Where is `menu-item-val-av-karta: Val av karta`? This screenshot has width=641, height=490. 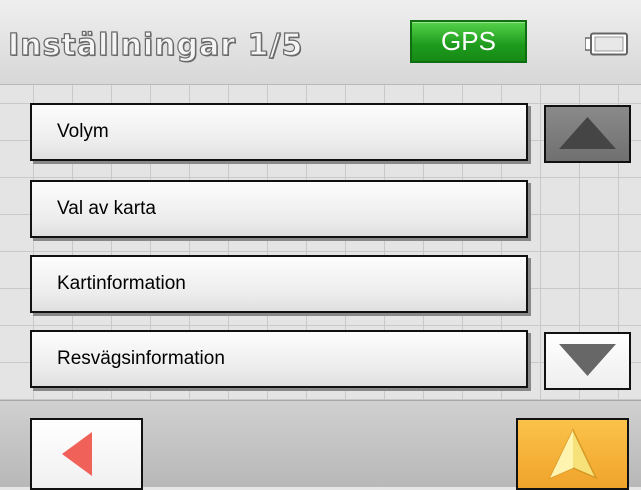
menu-item-val-av-karta: Val av karta is located at coordinates (279, 209).